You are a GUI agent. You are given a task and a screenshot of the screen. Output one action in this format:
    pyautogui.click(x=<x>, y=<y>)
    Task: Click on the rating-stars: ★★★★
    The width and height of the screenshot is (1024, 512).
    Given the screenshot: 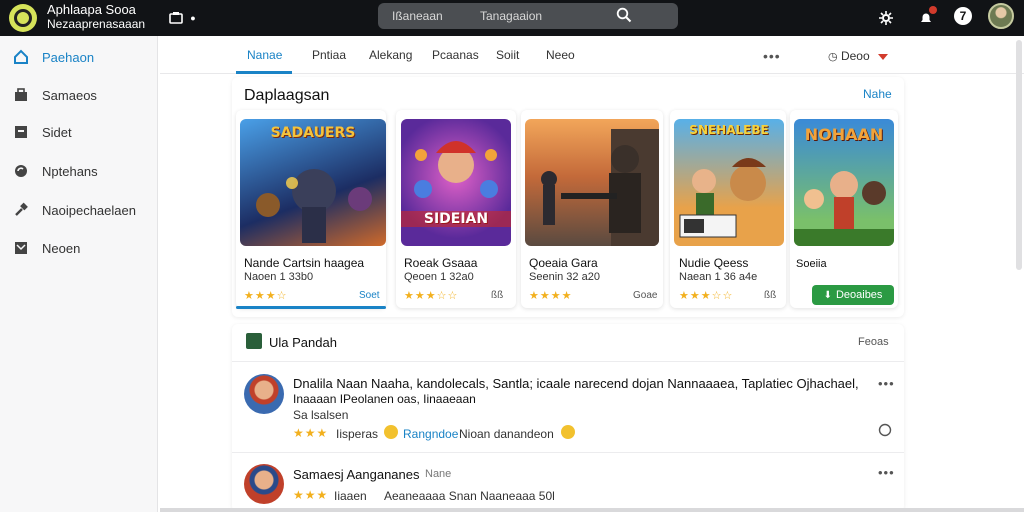 What is the action you would take?
    pyautogui.click(x=551, y=296)
    